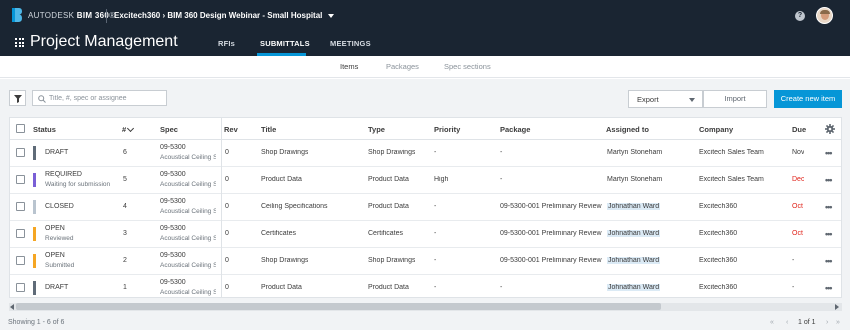  I want to click on subtab-packages: Packages, so click(402, 66).